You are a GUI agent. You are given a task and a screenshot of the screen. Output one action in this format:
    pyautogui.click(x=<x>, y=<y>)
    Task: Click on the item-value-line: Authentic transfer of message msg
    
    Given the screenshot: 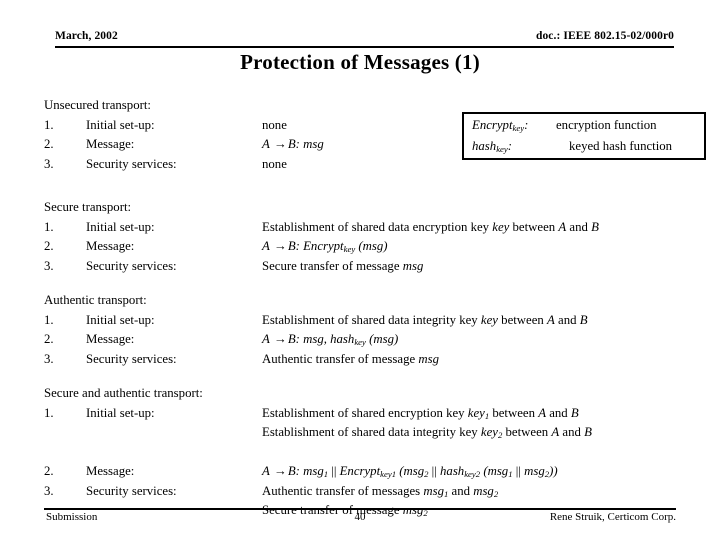 What is the action you would take?
    pyautogui.click(x=350, y=358)
    